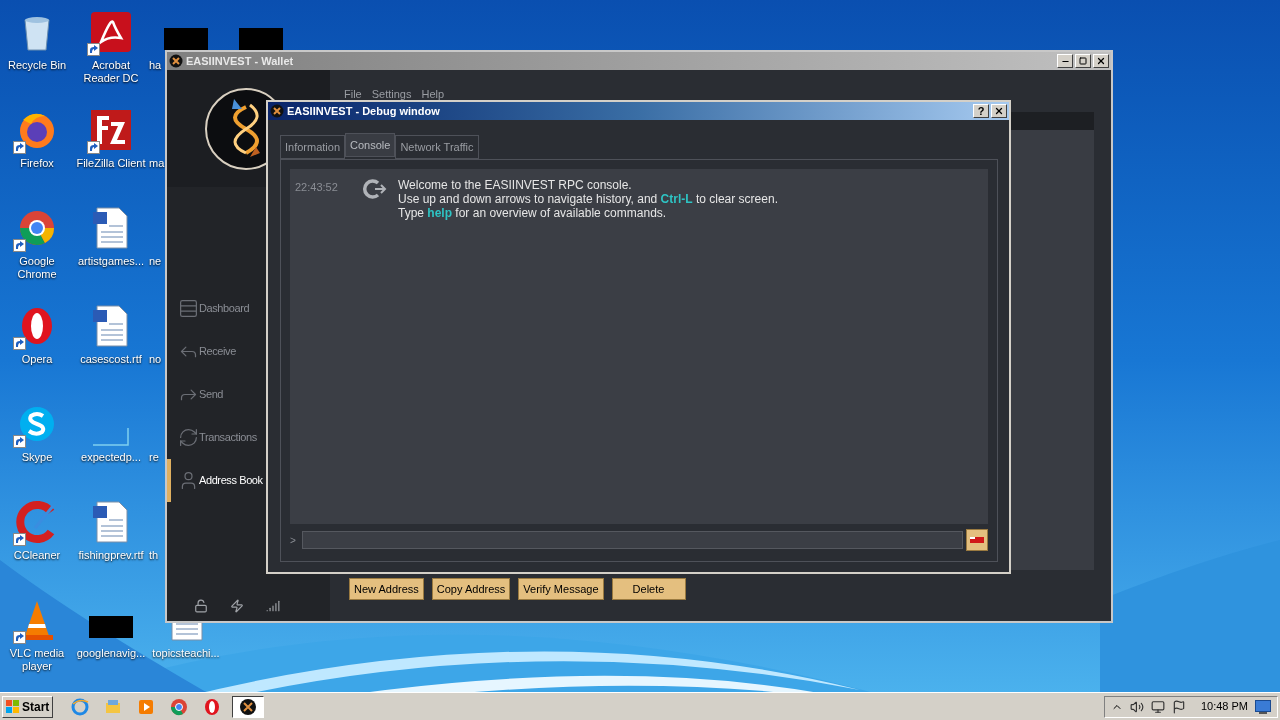  I want to click on action-button: Delete, so click(648, 589).